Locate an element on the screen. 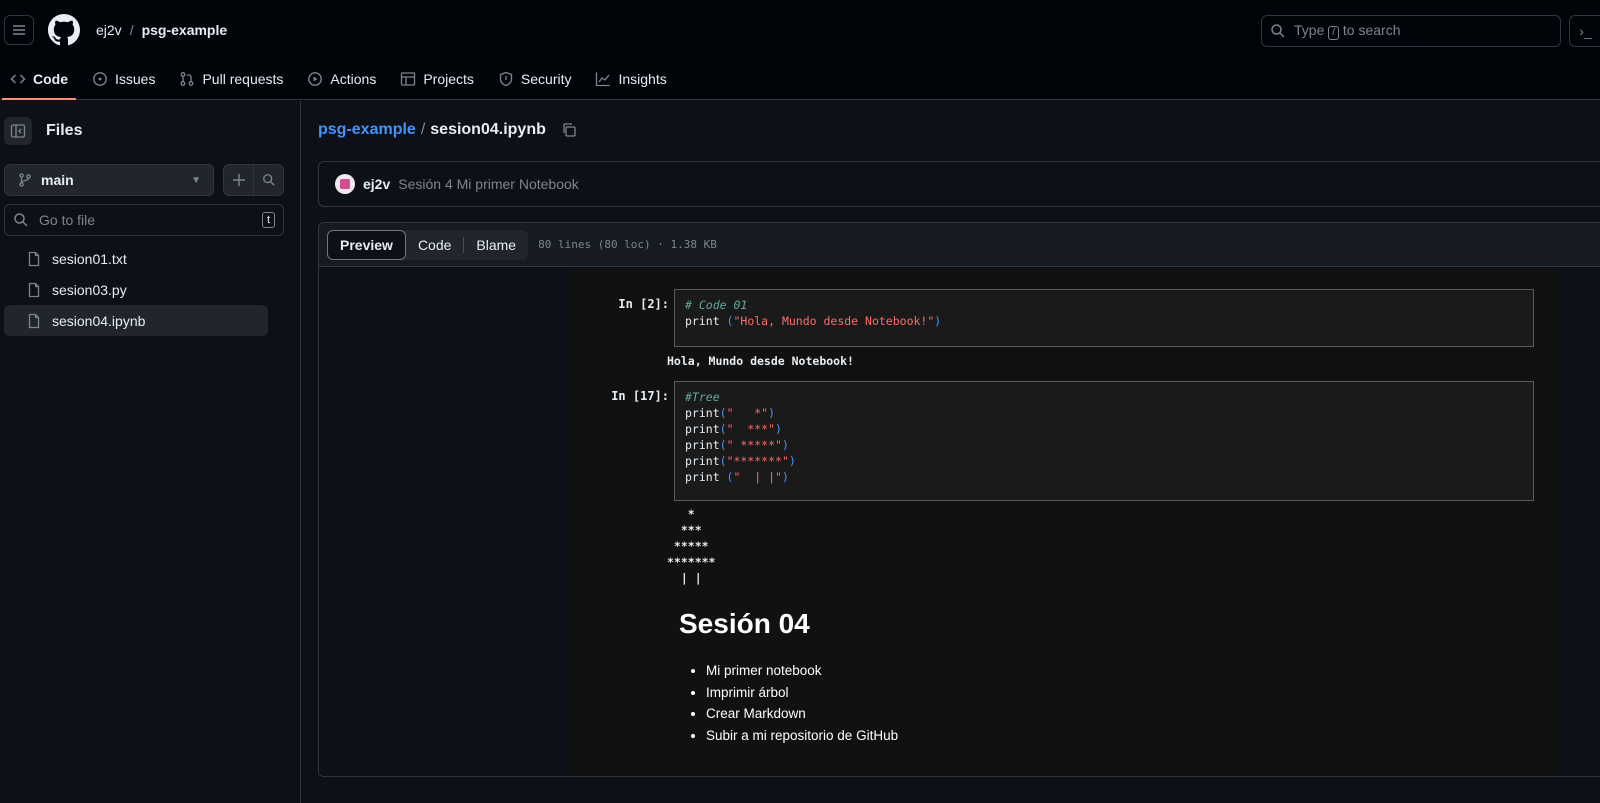  code-string: " *****" is located at coordinates (754, 445).